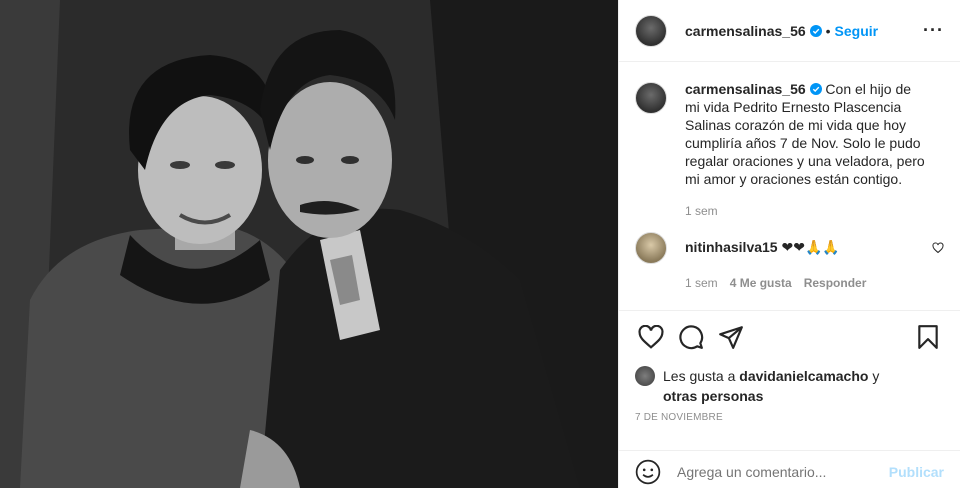 Image resolution: width=960 pixels, height=488 pixels. I want to click on comment-meta: 1 sem 4 Me gusta Responder, so click(775, 283).